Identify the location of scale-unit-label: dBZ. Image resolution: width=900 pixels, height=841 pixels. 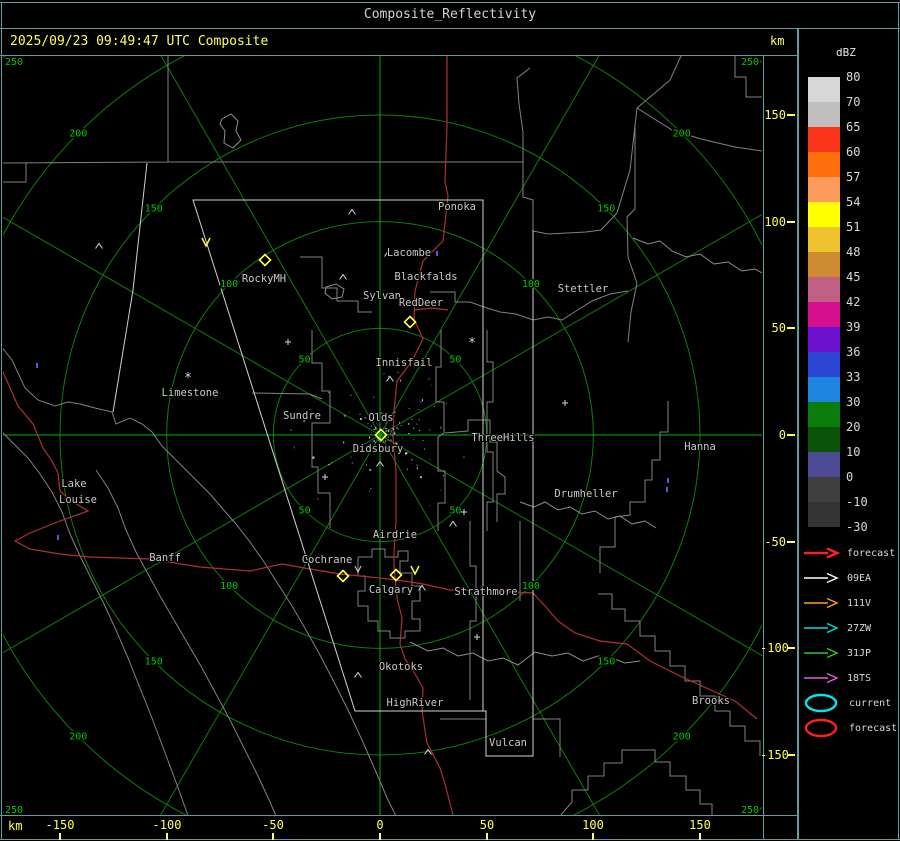
(846, 52).